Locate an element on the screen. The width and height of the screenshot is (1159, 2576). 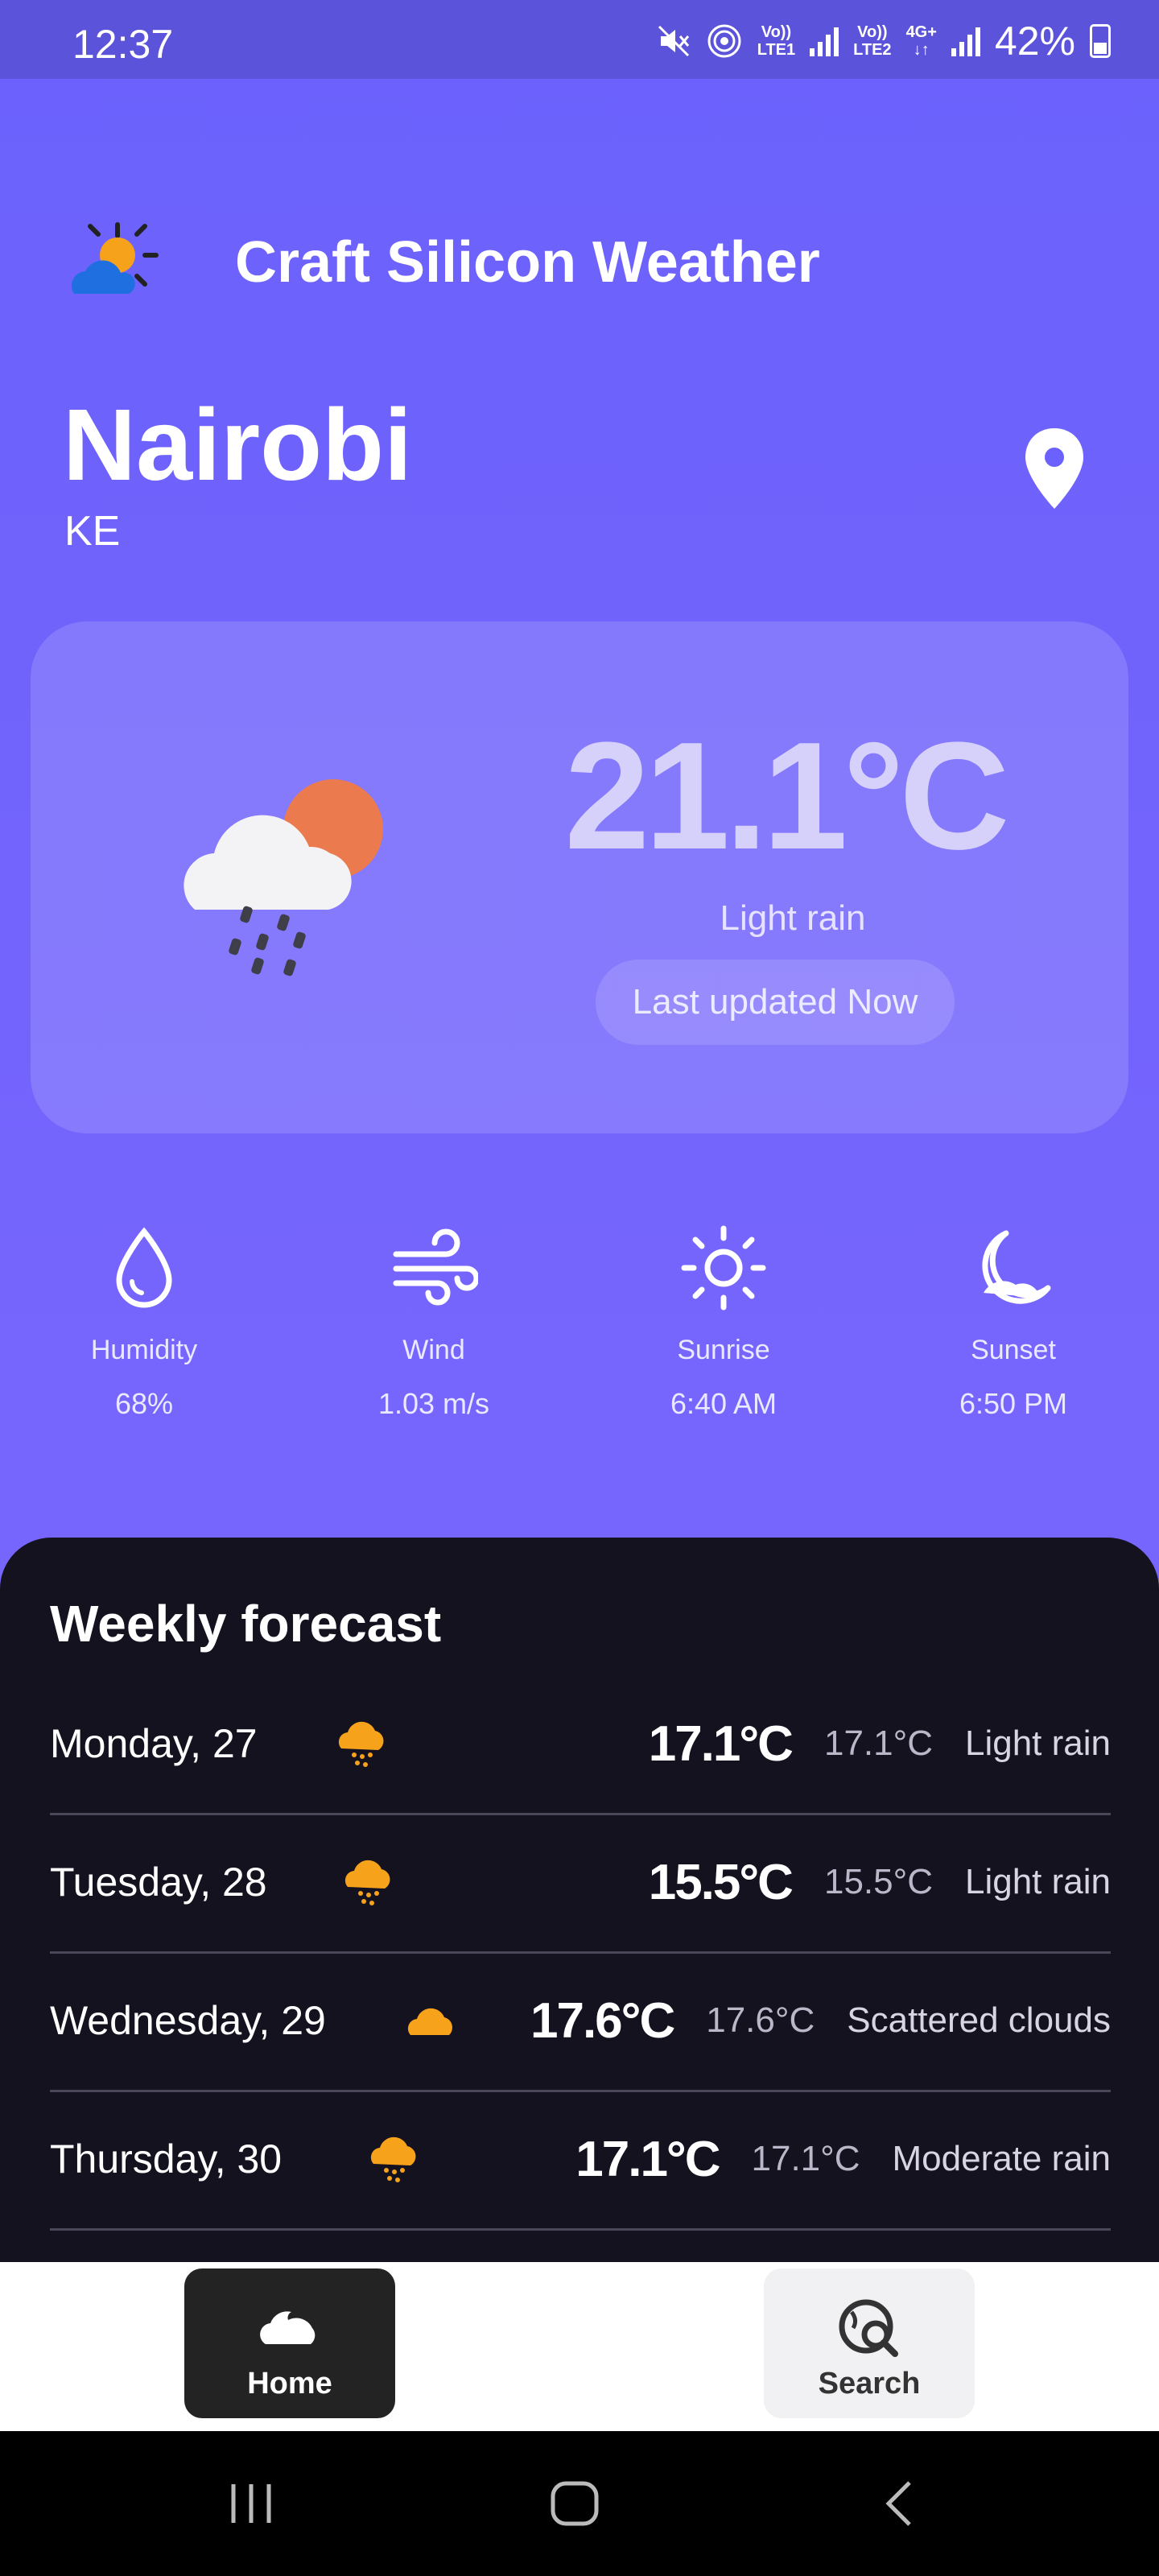
sun-cloud-icon is located at coordinates (115, 258).